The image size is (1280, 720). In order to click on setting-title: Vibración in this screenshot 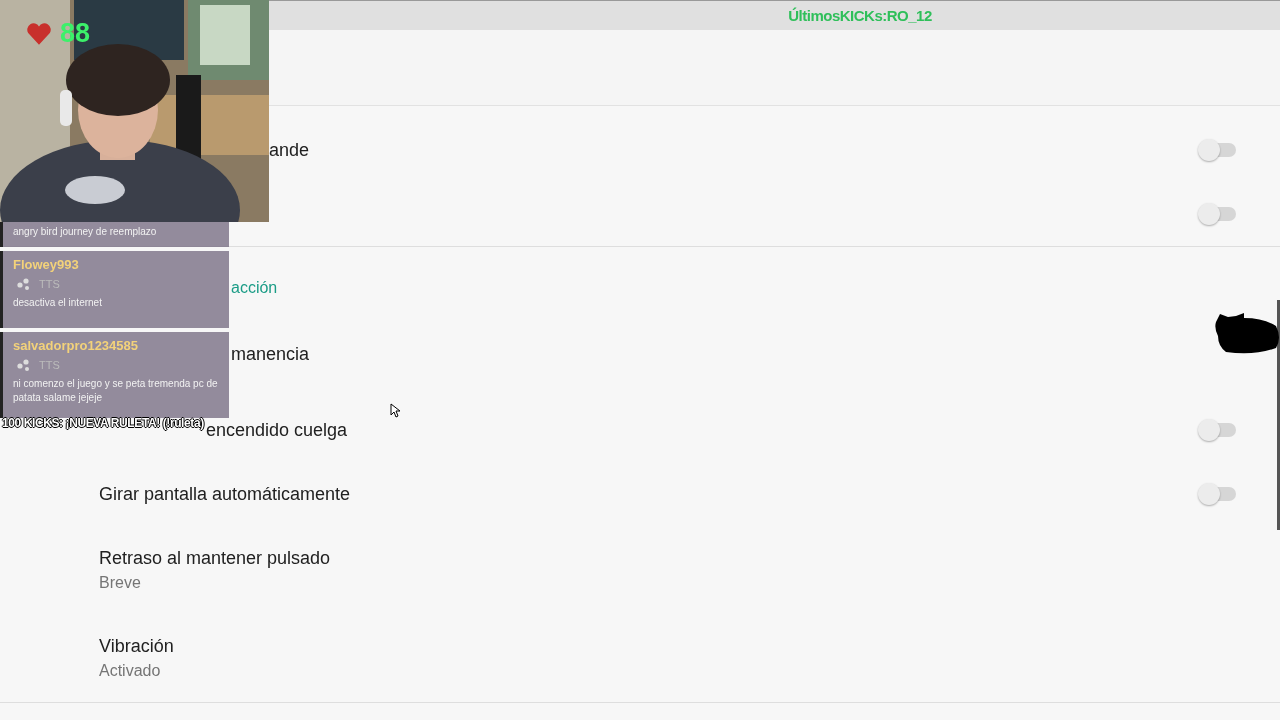, I will do `click(136, 645)`.